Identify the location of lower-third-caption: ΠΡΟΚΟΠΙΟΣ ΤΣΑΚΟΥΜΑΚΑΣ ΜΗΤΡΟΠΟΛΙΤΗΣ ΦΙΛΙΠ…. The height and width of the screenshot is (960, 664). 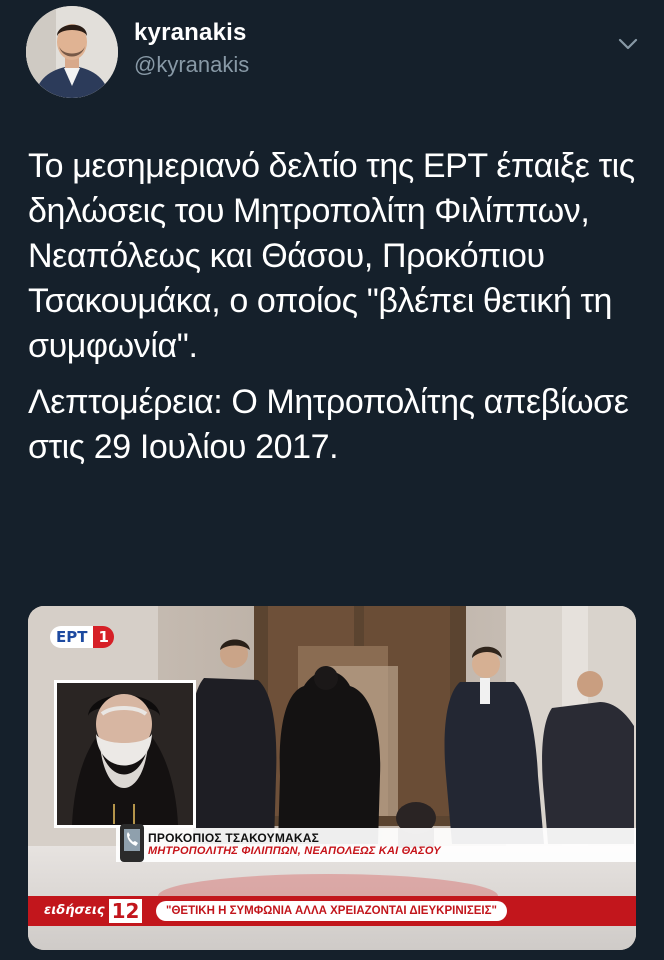
(376, 845).